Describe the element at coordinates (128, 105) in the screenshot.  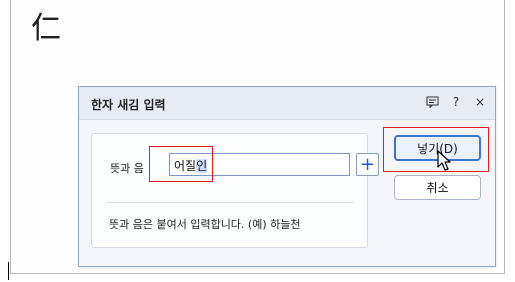
I see `dialog-title: 한자 새김 입력` at that location.